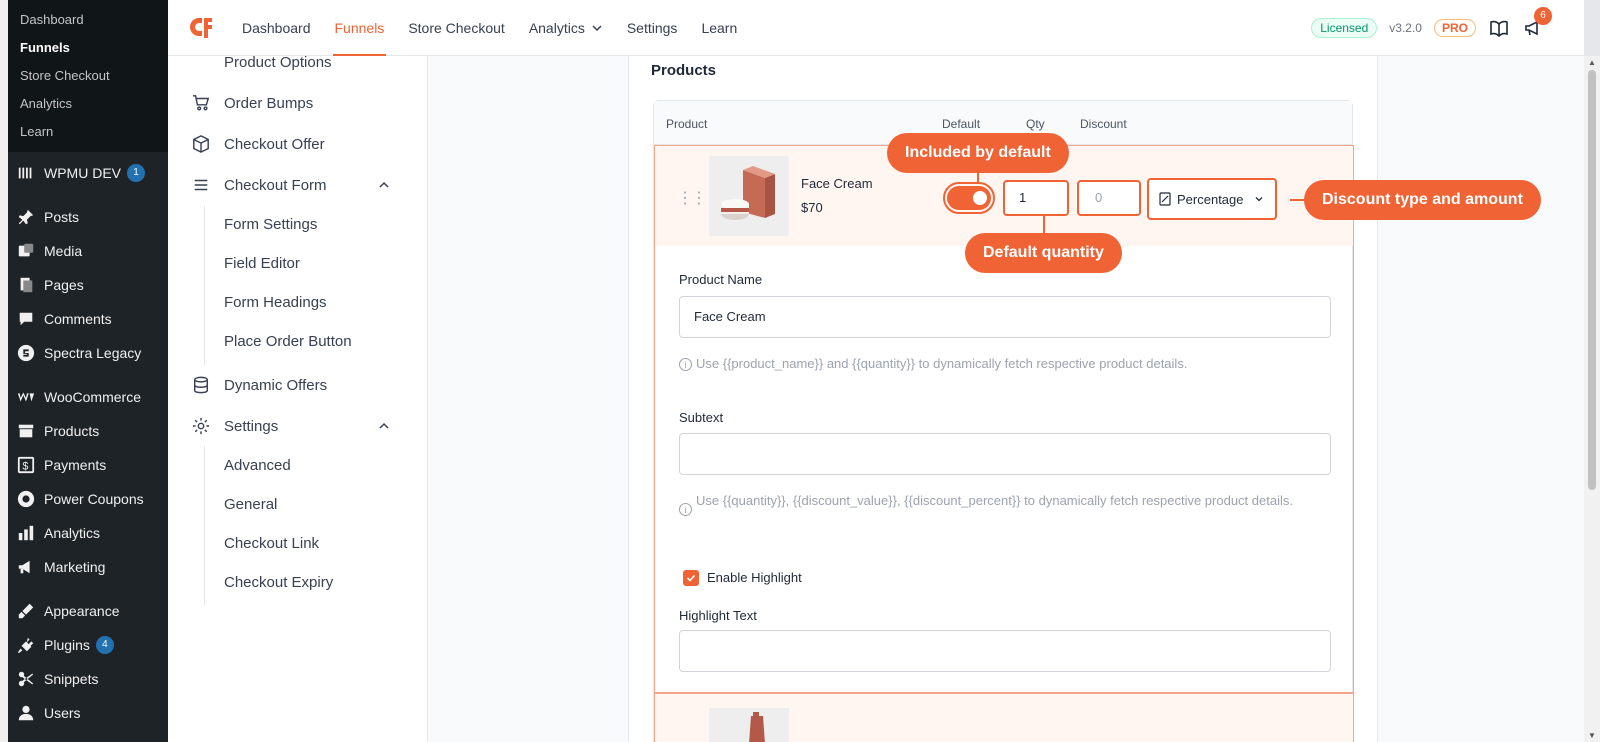 This screenshot has height=742, width=1600. I want to click on nav-form-settings: Form Settings, so click(270, 224).